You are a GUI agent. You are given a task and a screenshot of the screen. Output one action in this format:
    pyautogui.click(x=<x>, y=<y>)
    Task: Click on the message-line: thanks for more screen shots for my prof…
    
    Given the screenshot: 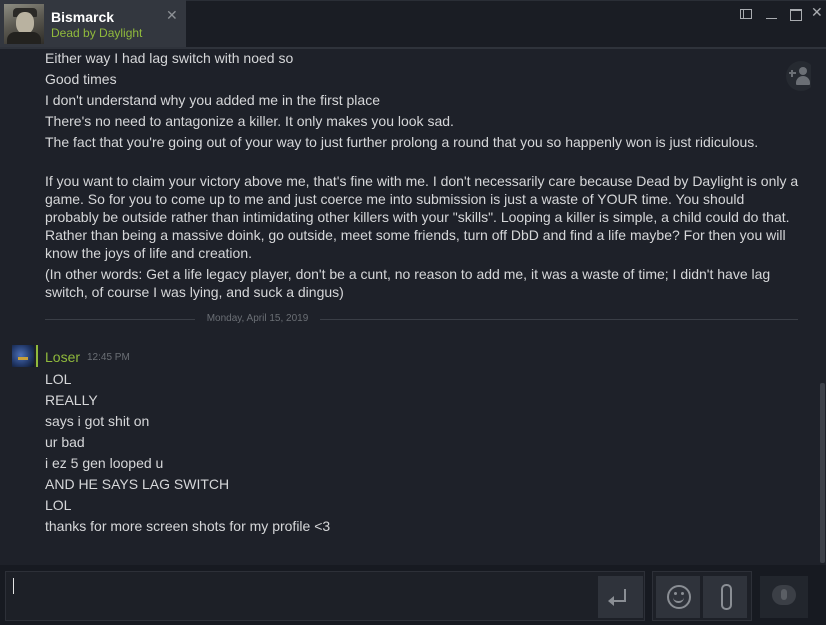 What is the action you would take?
    pyautogui.click(x=188, y=526)
    